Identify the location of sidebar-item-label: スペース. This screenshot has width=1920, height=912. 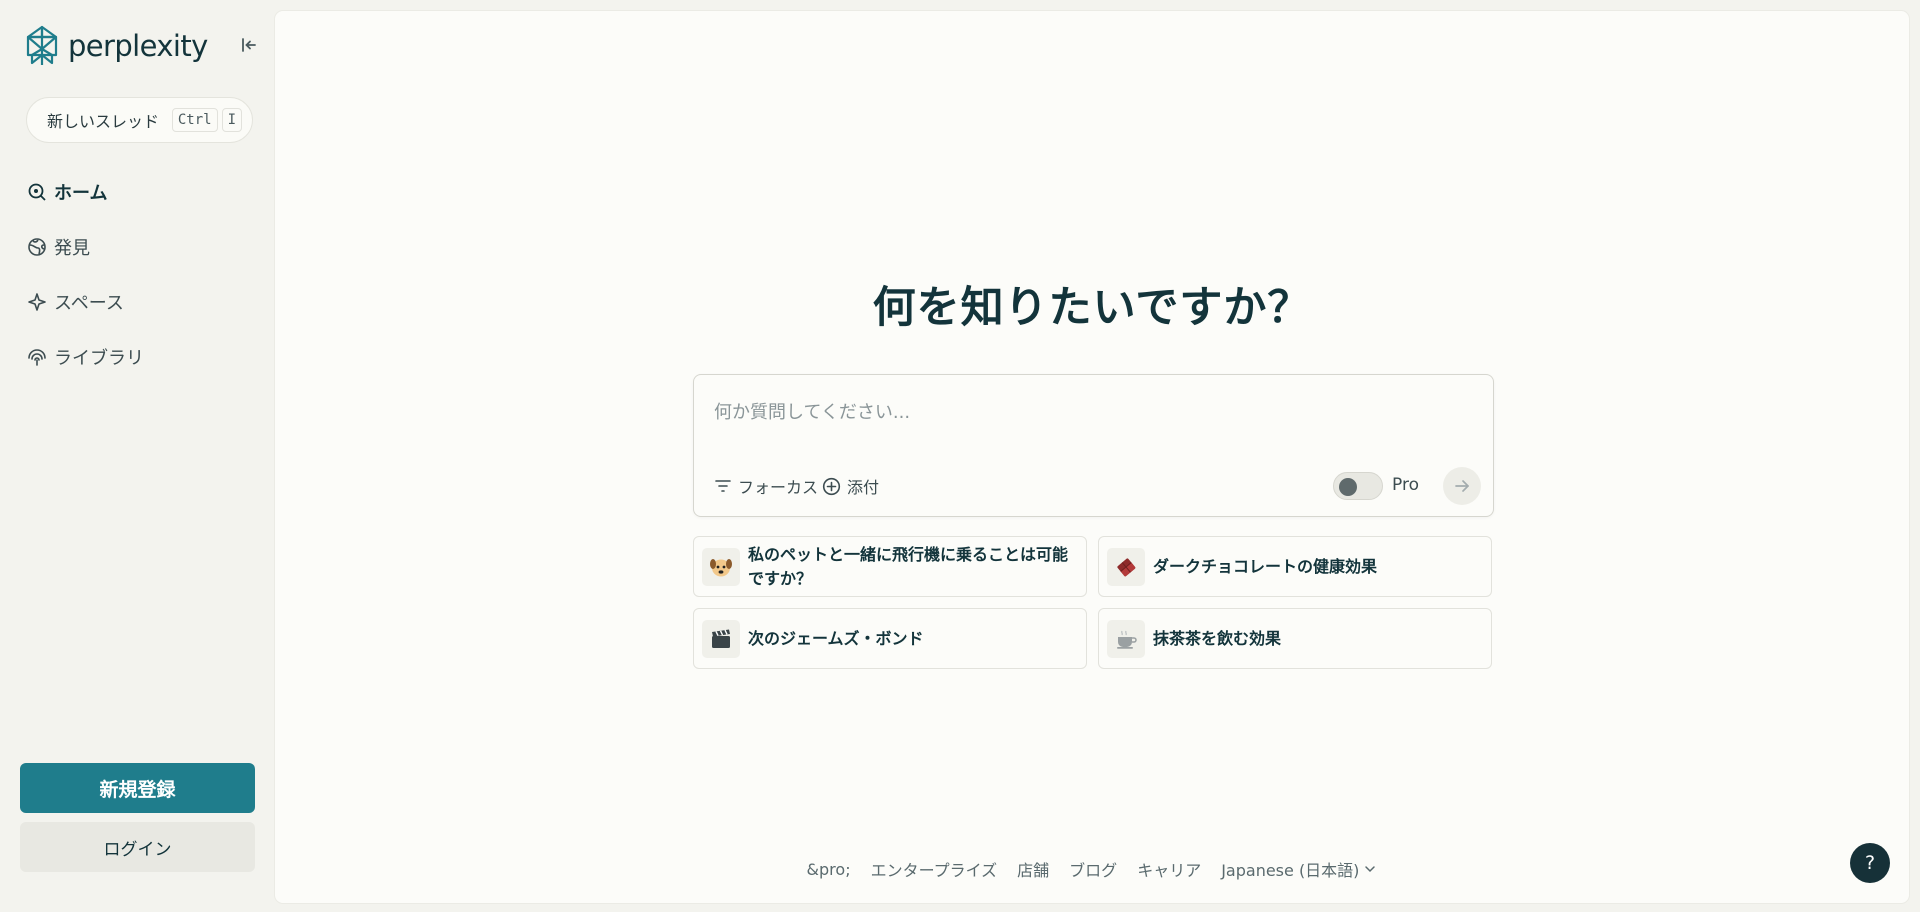
(89, 303).